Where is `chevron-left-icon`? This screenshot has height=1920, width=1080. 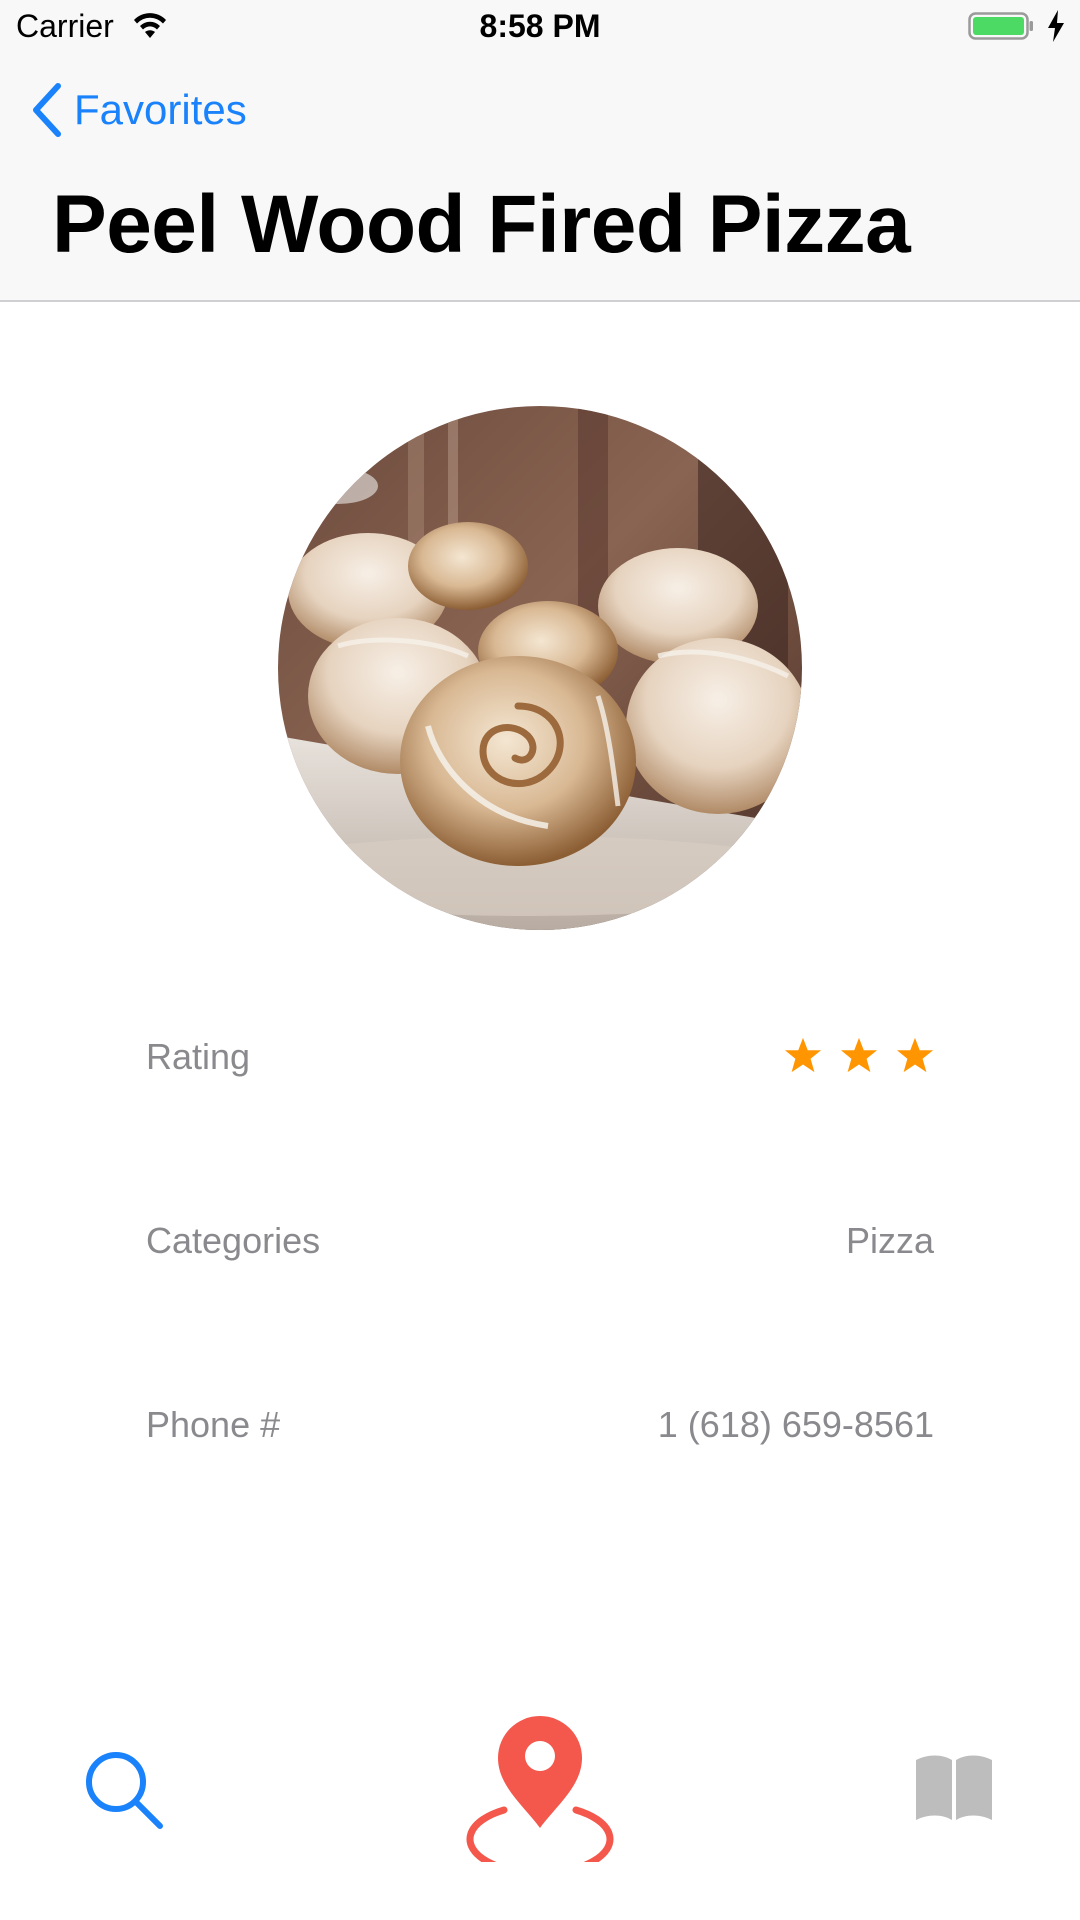
chevron-left-icon is located at coordinates (47, 110).